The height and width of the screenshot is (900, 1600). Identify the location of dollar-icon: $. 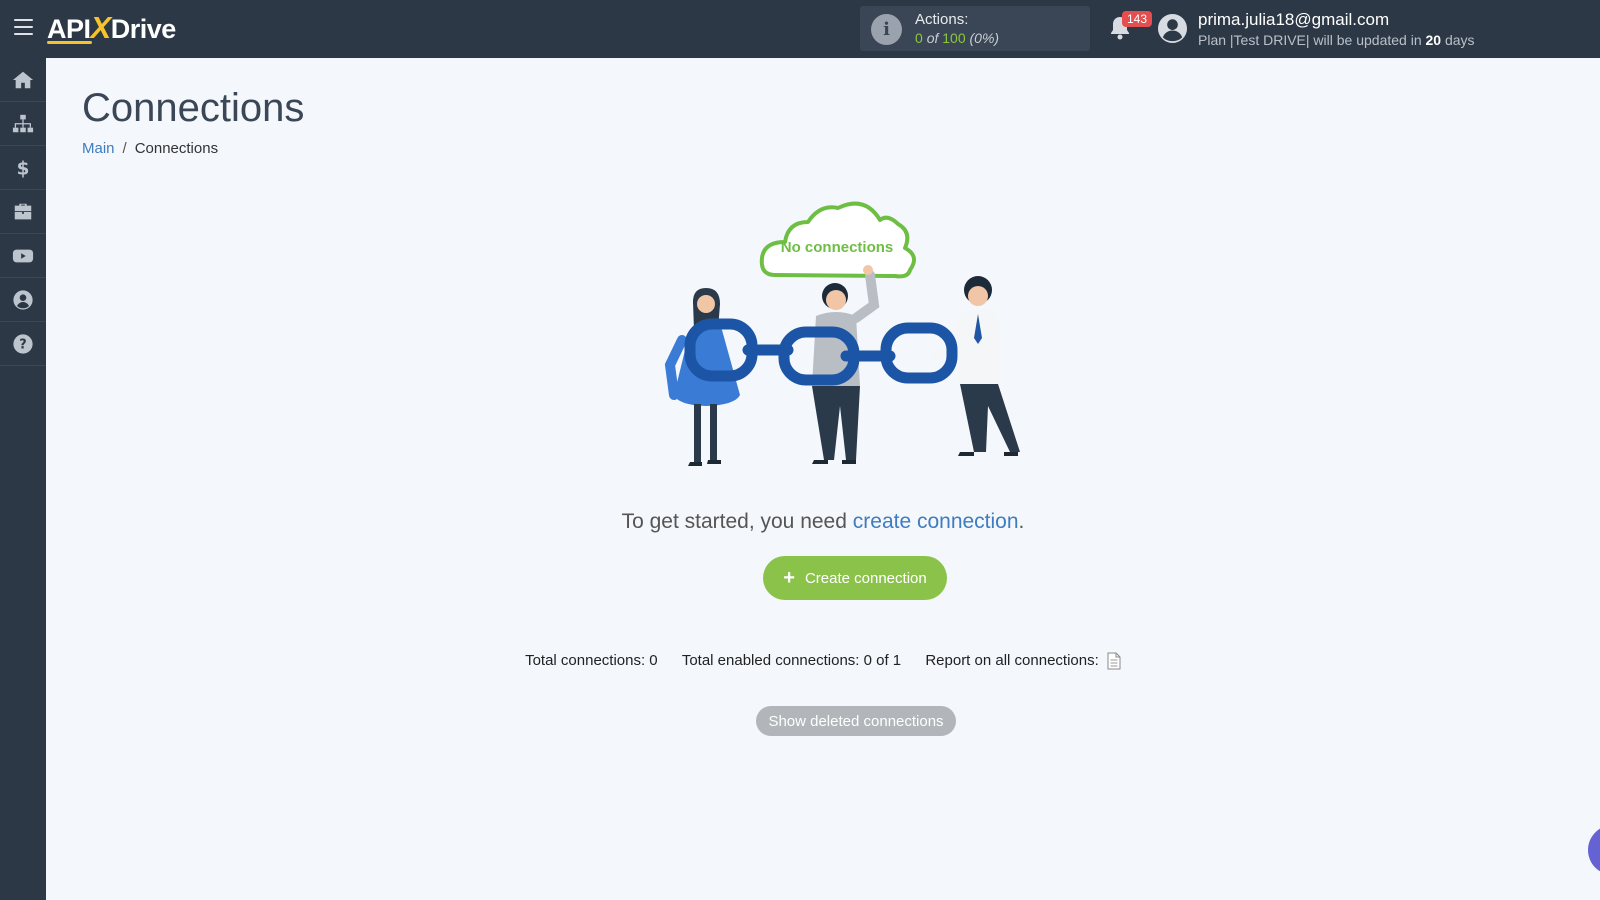
(23, 168).